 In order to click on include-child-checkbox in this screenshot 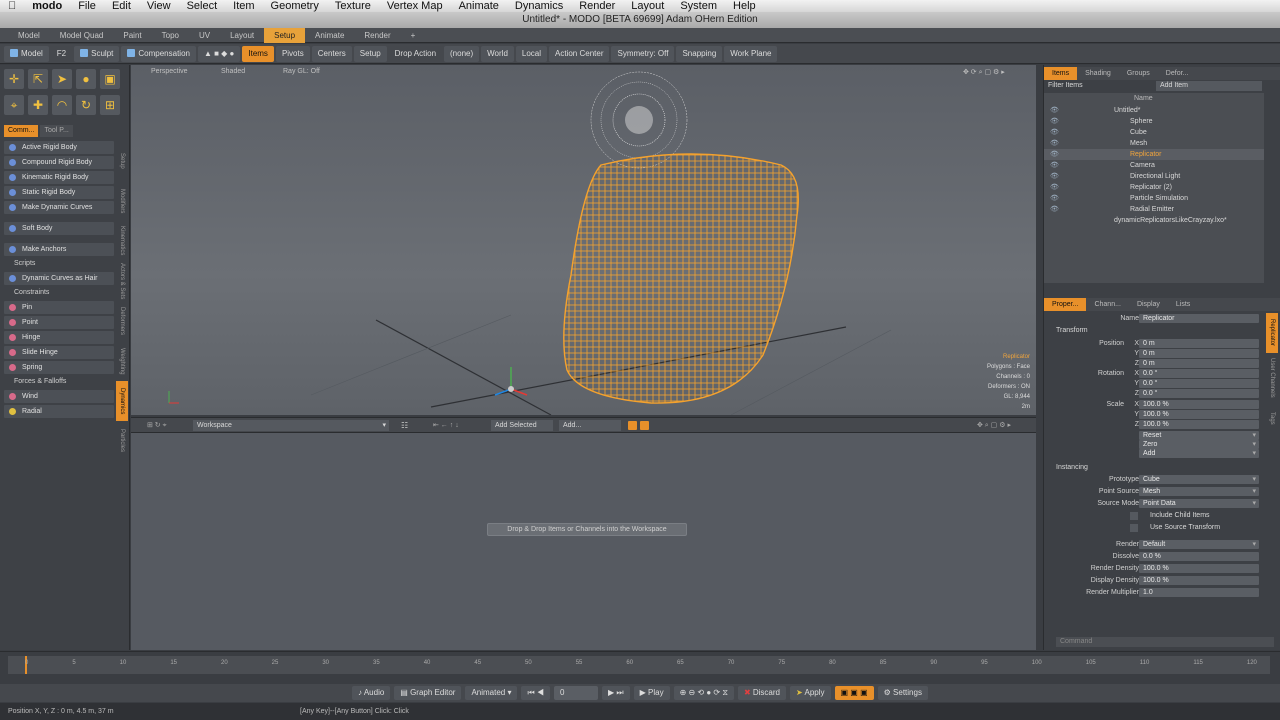, I will do `click(1134, 516)`.